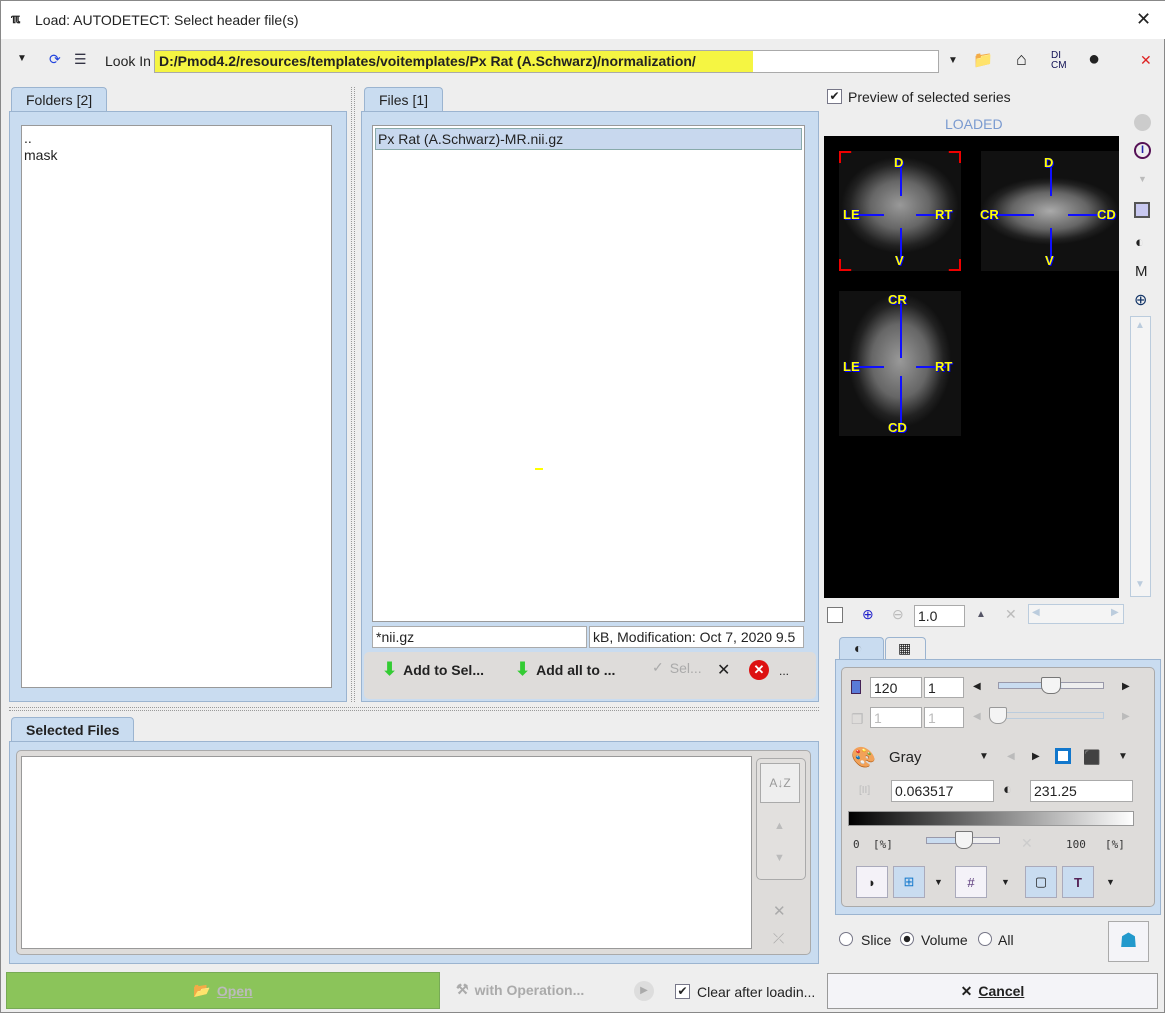 This screenshot has width=1165, height=1013. I want to click on slice-prev-icon: ◀, so click(977, 686).